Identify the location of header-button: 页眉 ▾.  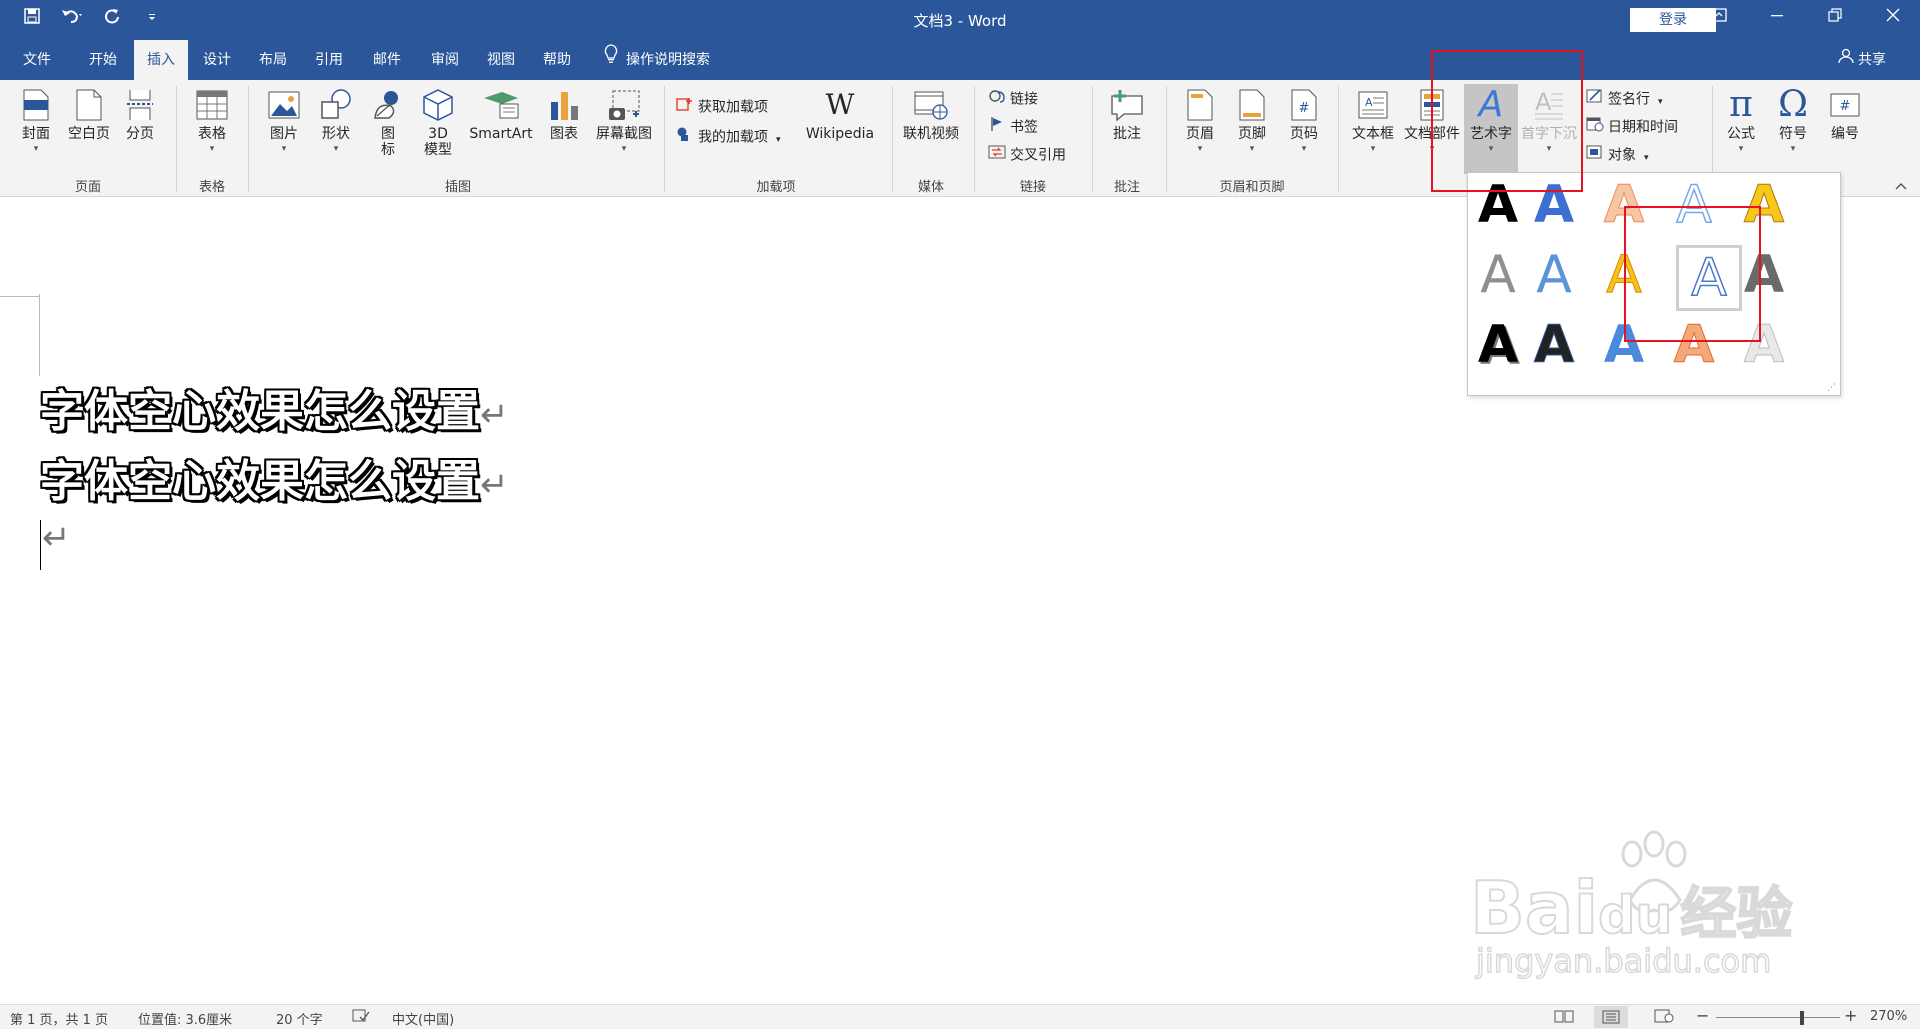
(1200, 121).